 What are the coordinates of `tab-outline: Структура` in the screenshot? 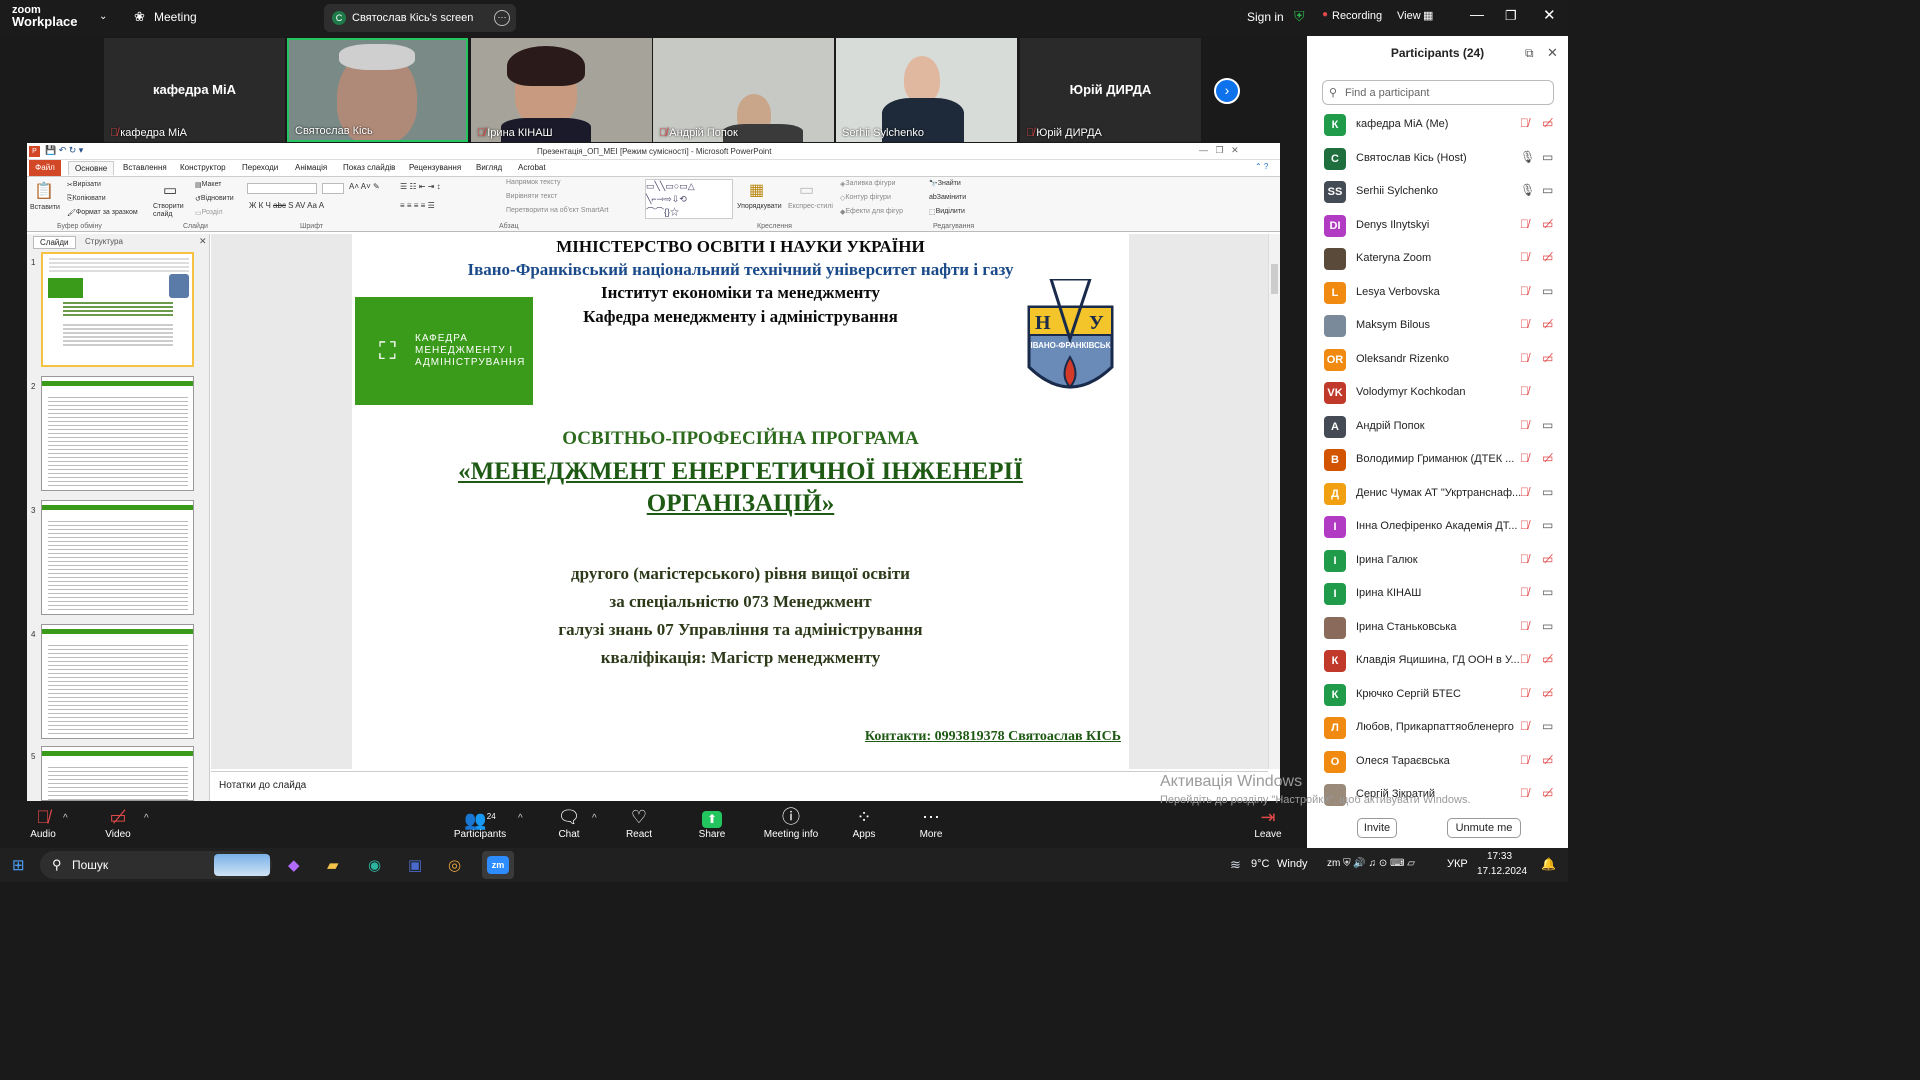 It's located at (104, 241).